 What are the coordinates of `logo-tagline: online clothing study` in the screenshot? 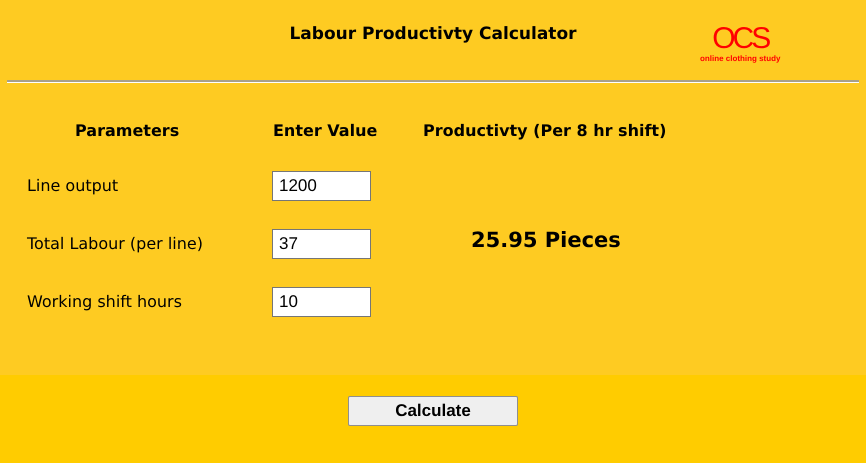 It's located at (740, 59).